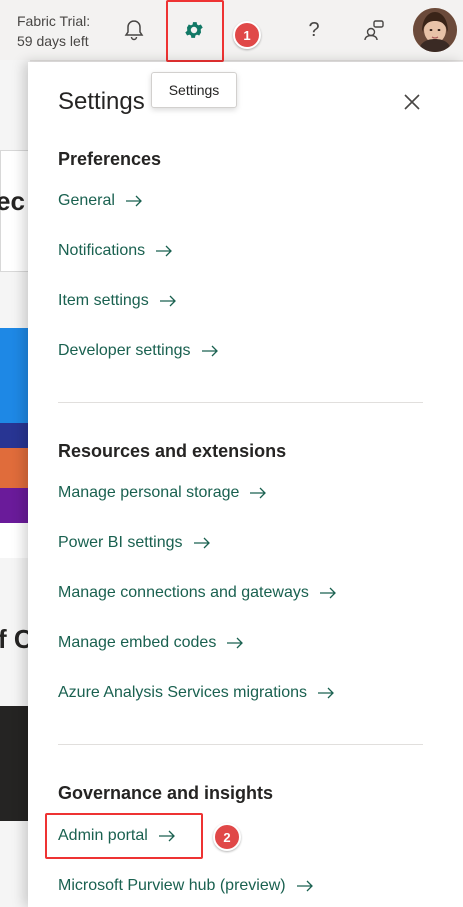  Describe the element at coordinates (172, 885) in the screenshot. I see `link-label: Microsoft Purview hub (preview)` at that location.